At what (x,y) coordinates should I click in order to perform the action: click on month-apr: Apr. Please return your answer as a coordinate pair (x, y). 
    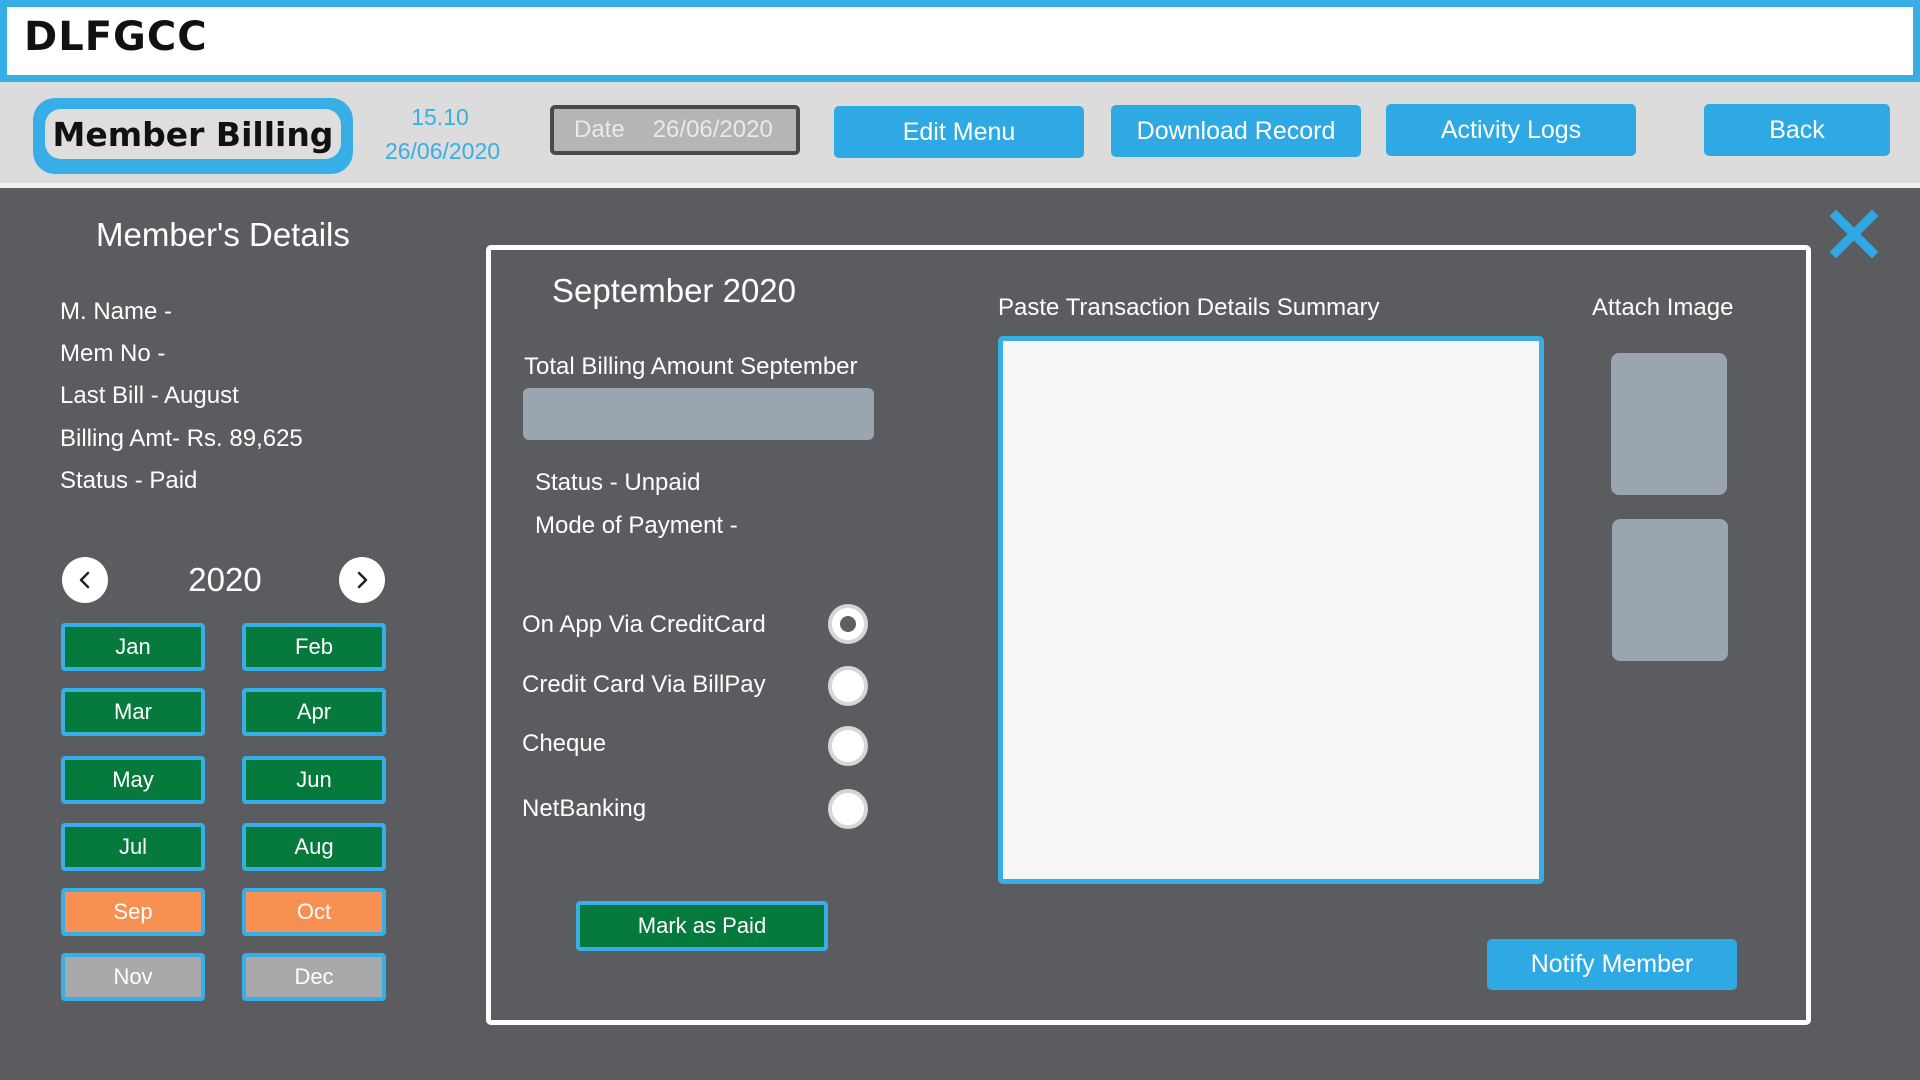
    Looking at the image, I should click on (314, 712).